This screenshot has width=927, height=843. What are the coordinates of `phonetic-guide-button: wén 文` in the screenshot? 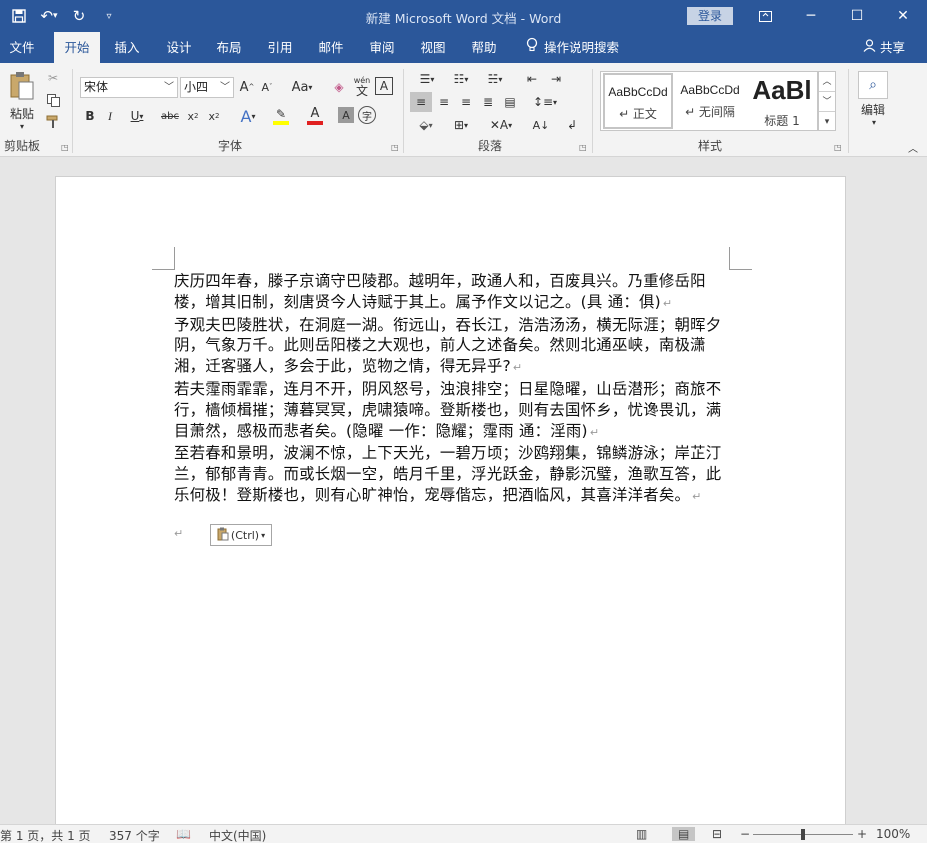 It's located at (362, 87).